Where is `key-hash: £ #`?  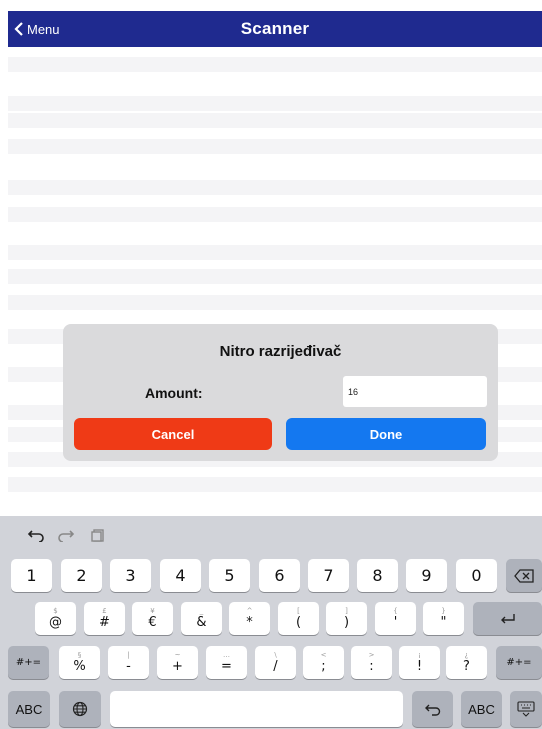
key-hash: £ # is located at coordinates (104, 618).